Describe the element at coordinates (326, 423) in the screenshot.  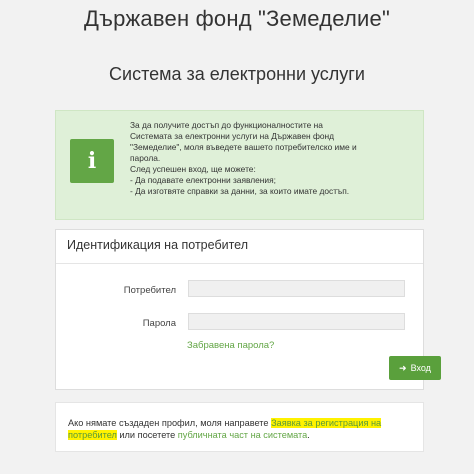
I see `registration-link-part1: Заявка за регистрация на` at that location.